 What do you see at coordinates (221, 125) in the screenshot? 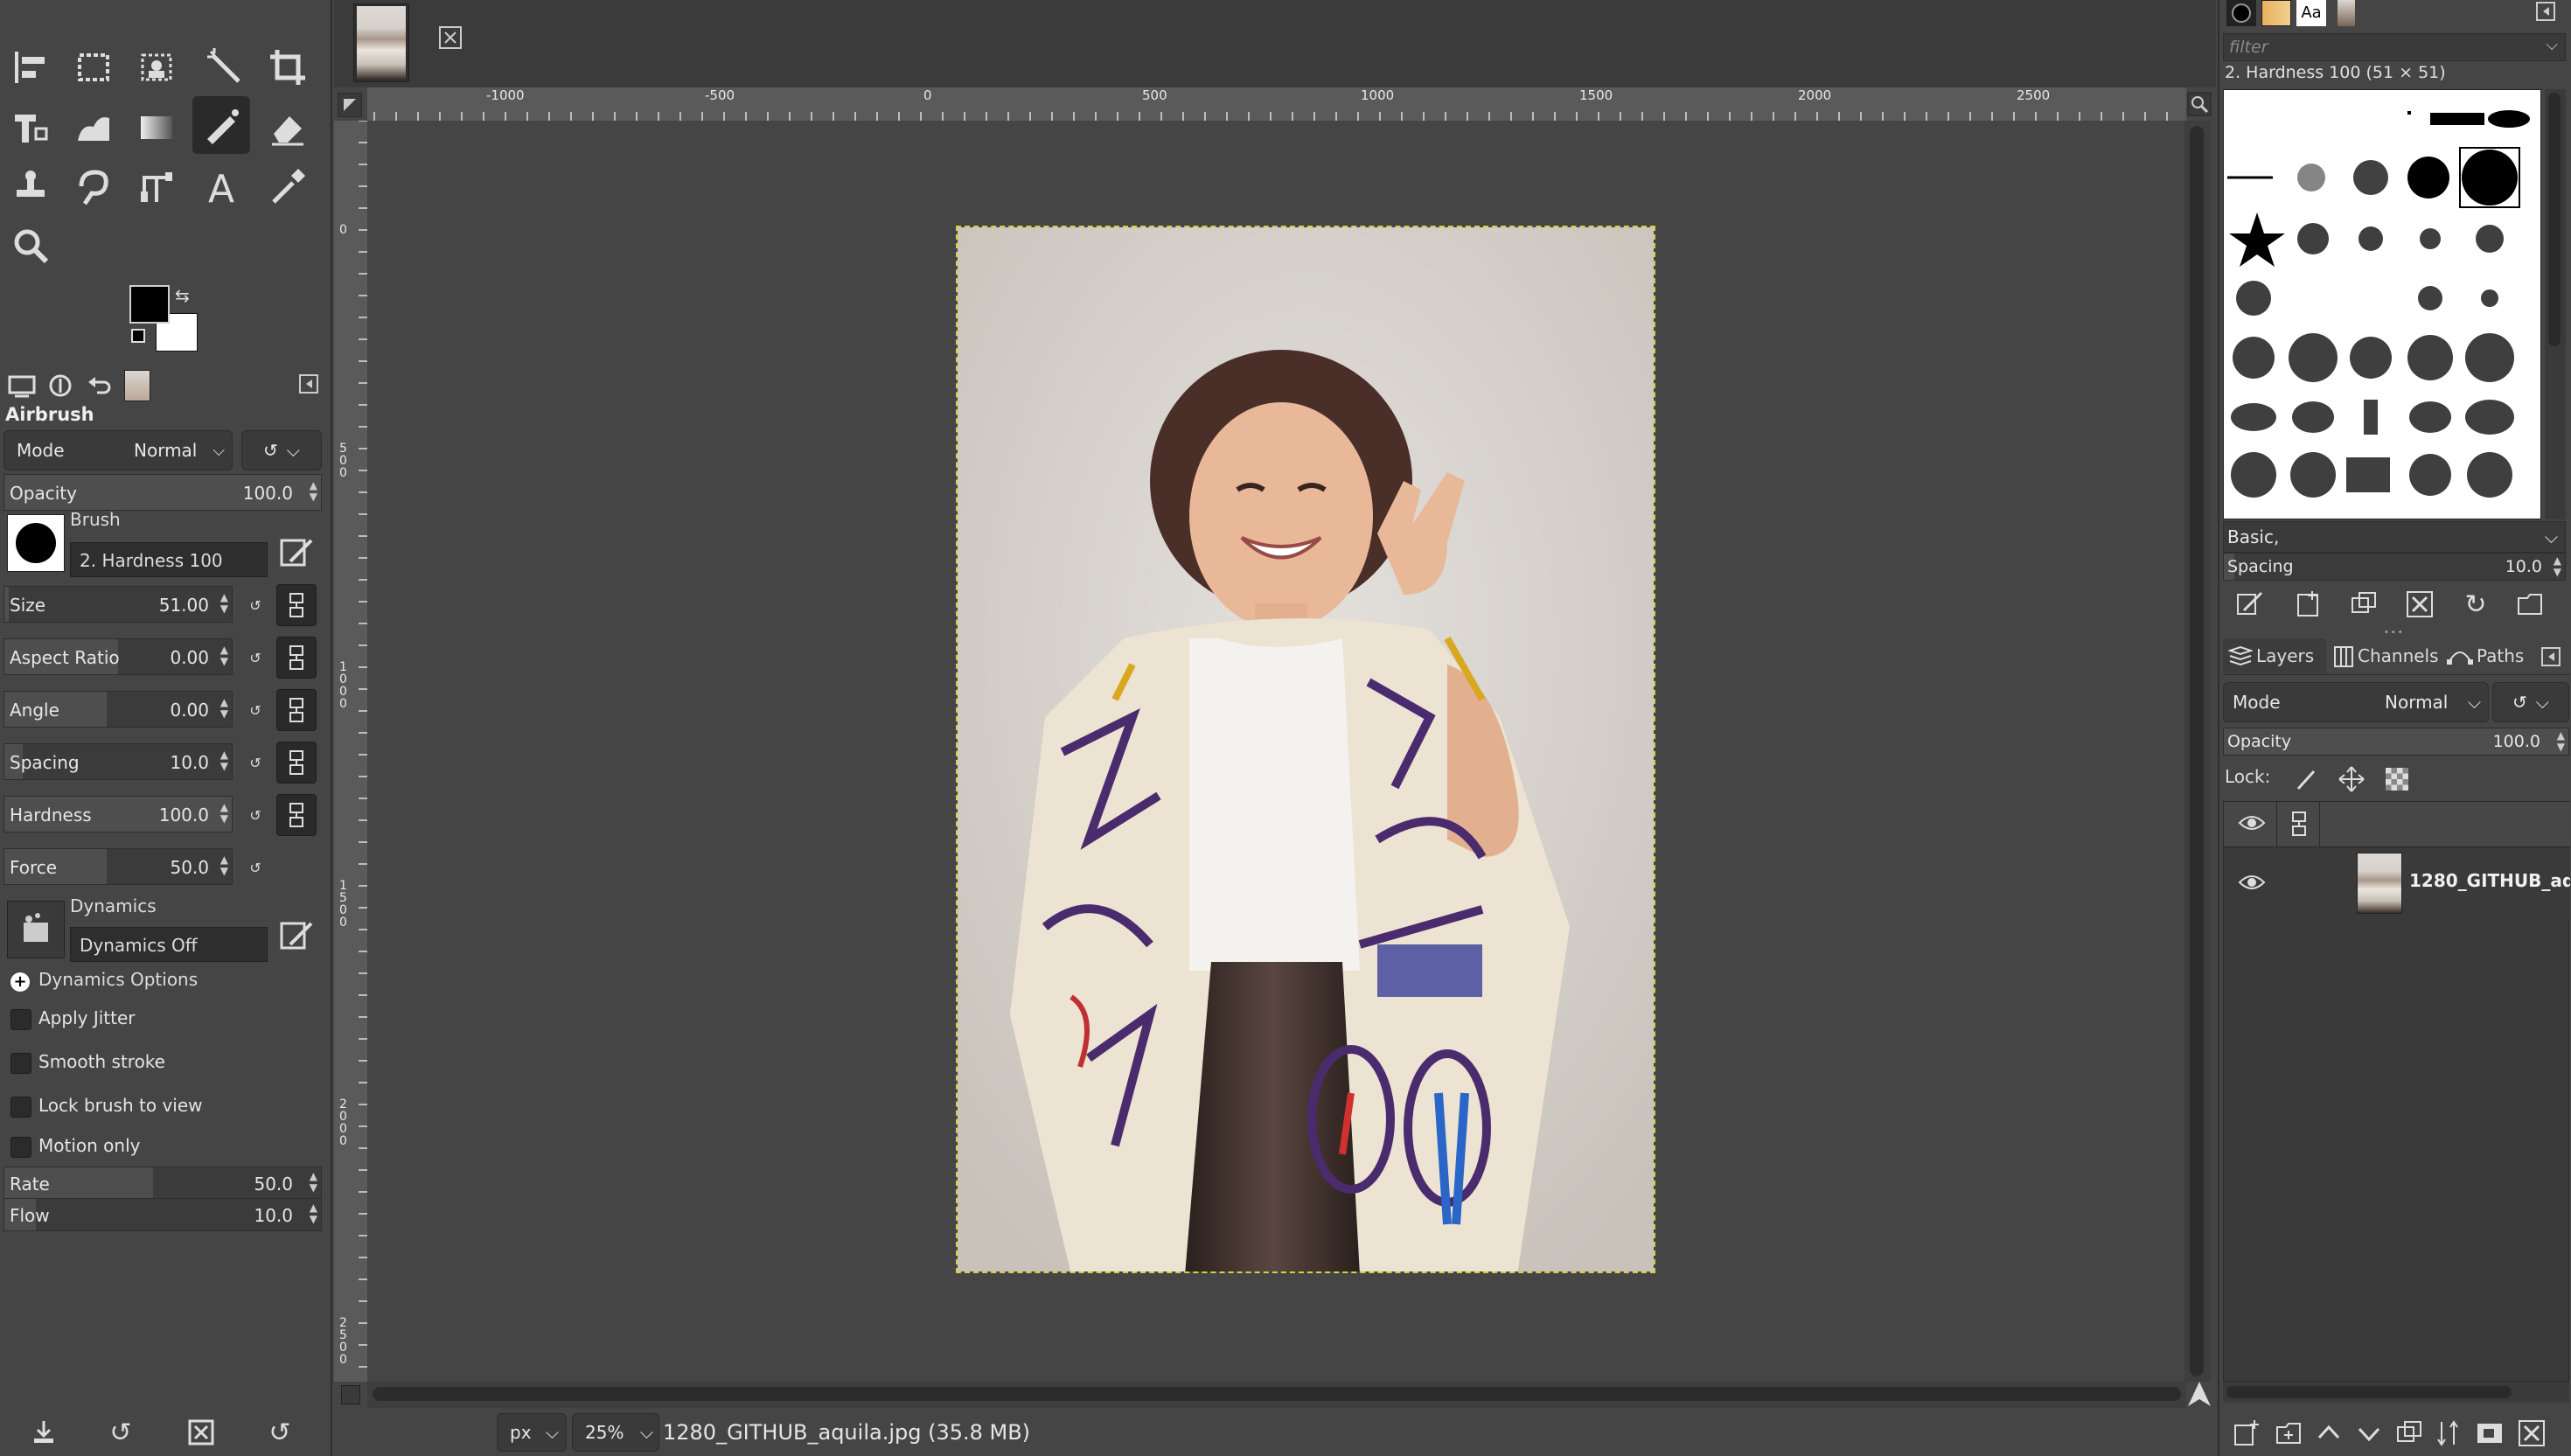
I see `airbrush-icon` at bounding box center [221, 125].